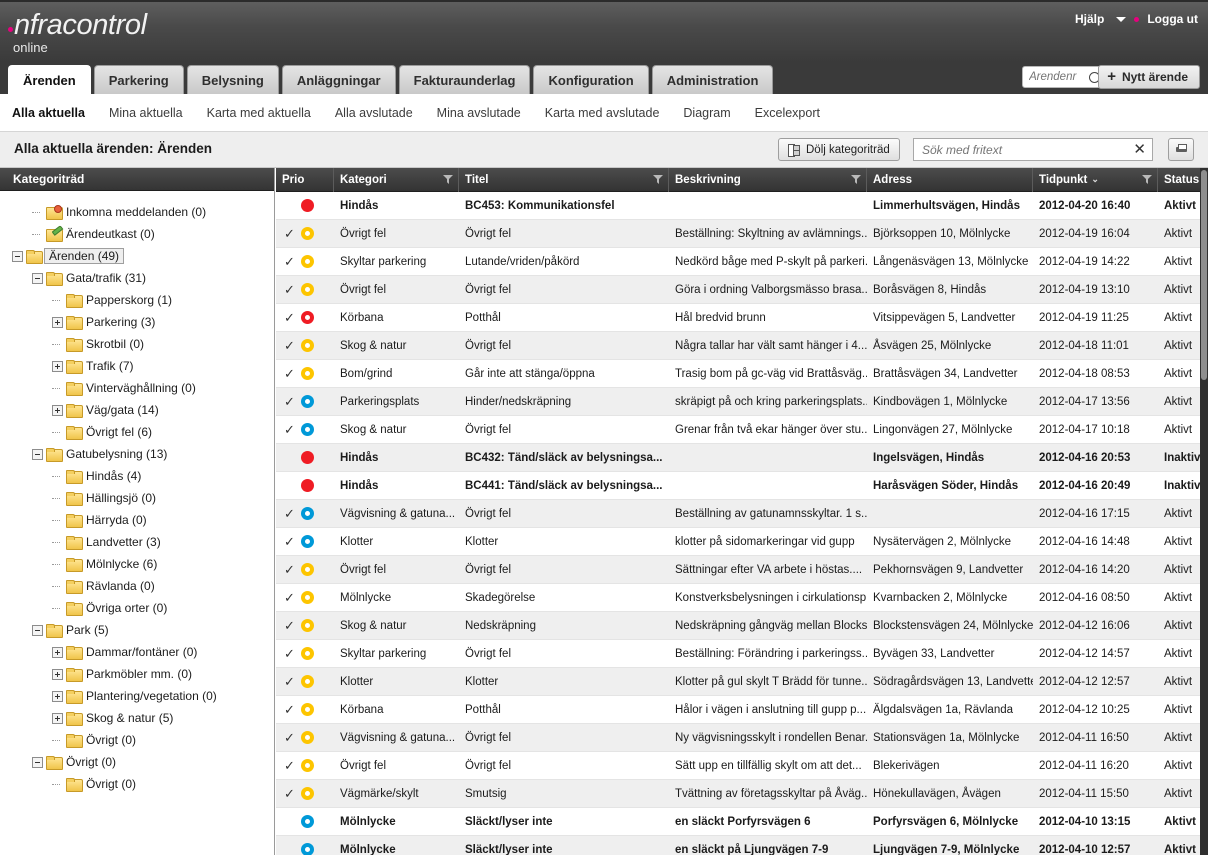  I want to click on subnav-item-3: Alla avslutade, so click(374, 113).